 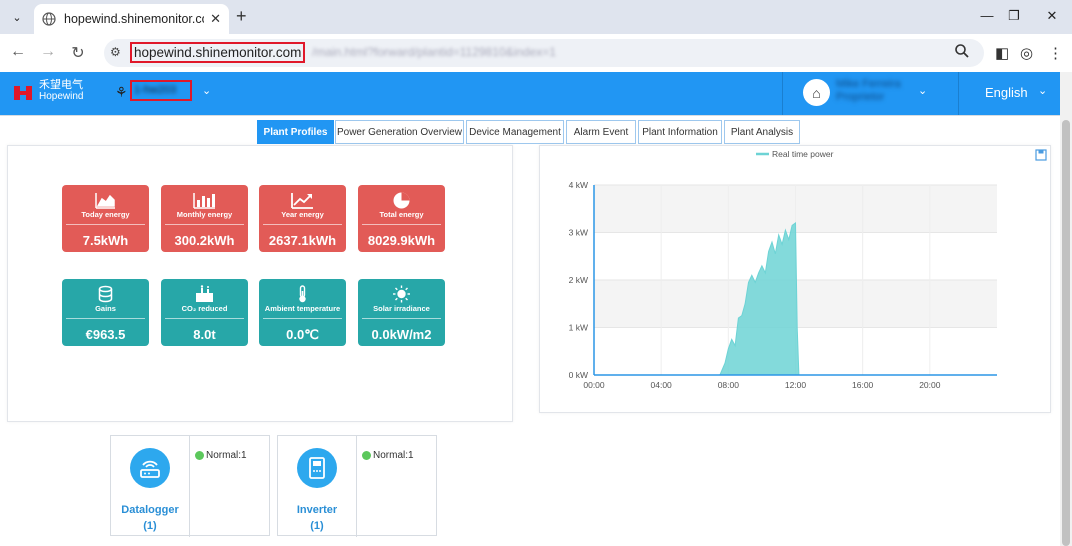 I want to click on x-tick-label: 08:00, so click(x=729, y=385).